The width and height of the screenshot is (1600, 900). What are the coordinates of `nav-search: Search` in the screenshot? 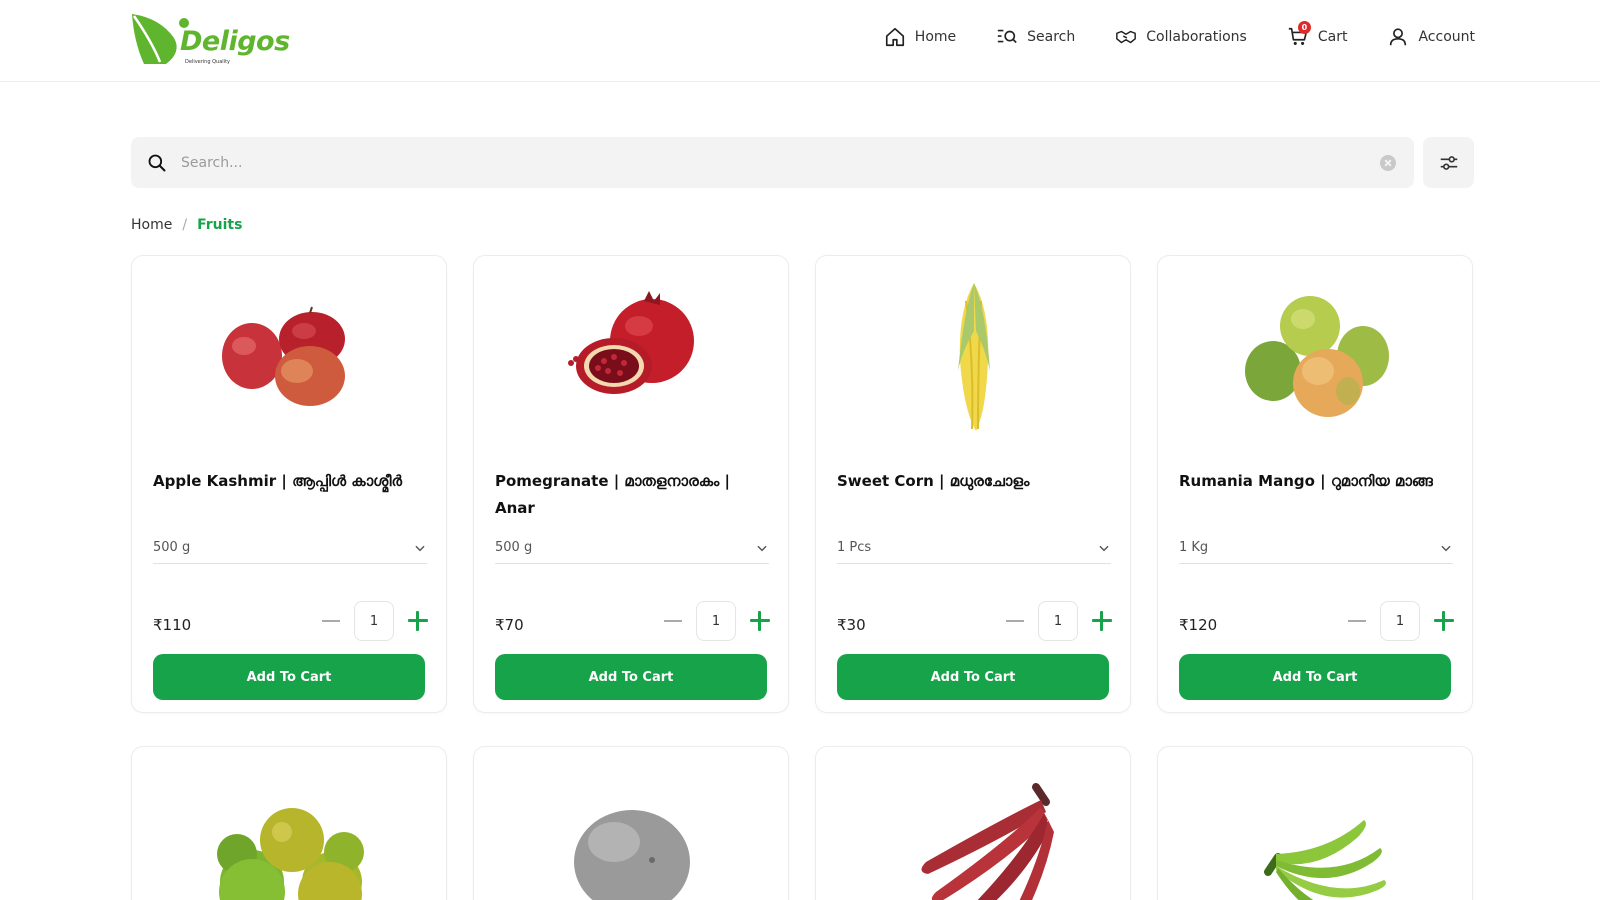 It's located at (1035, 37).